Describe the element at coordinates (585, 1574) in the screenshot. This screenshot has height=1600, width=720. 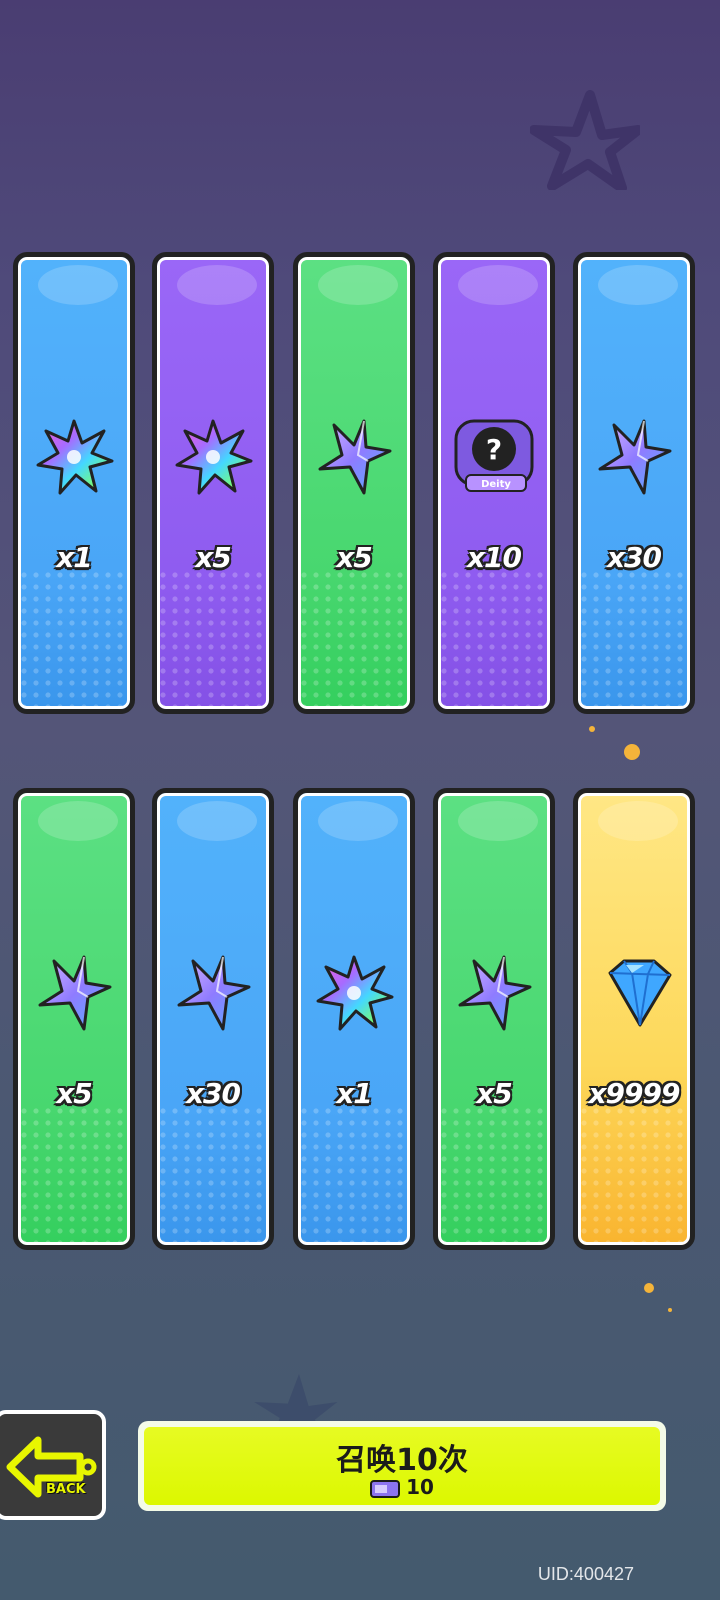
I see `user-id: UID:400427` at that location.